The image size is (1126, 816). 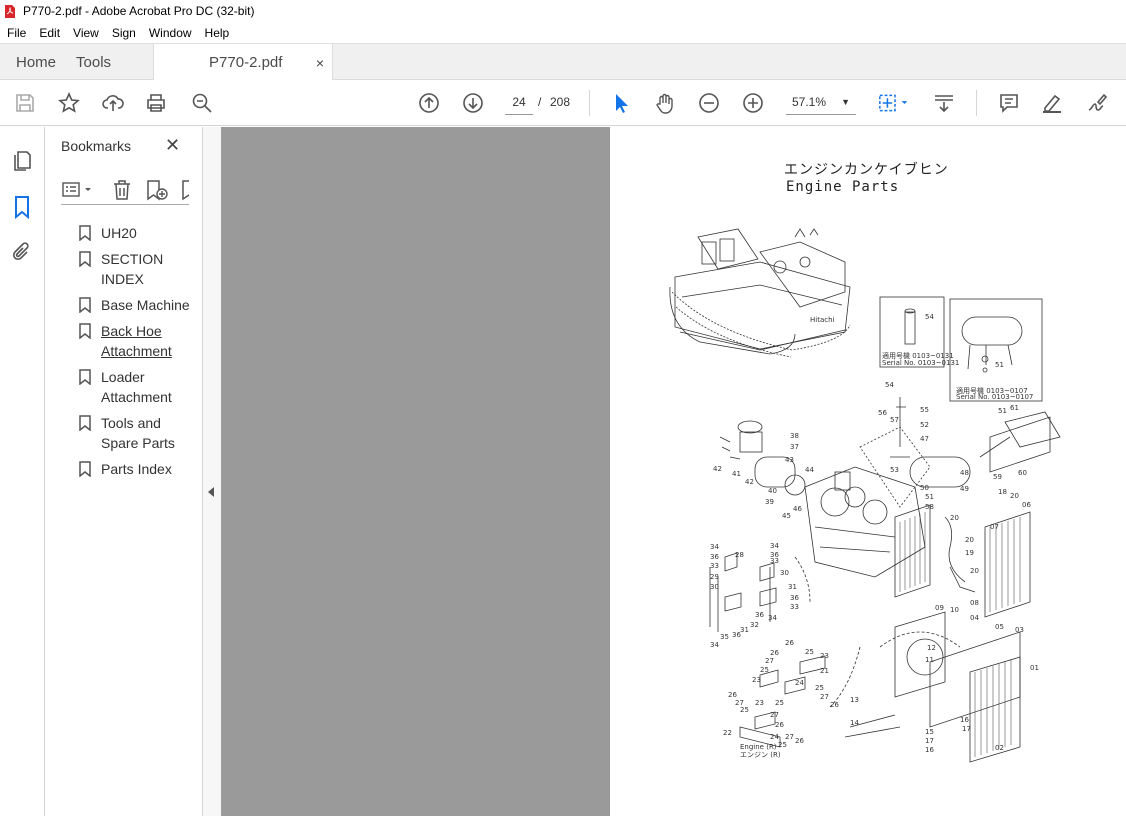 I want to click on bookmark-item: Base Machine, so click(x=139, y=305).